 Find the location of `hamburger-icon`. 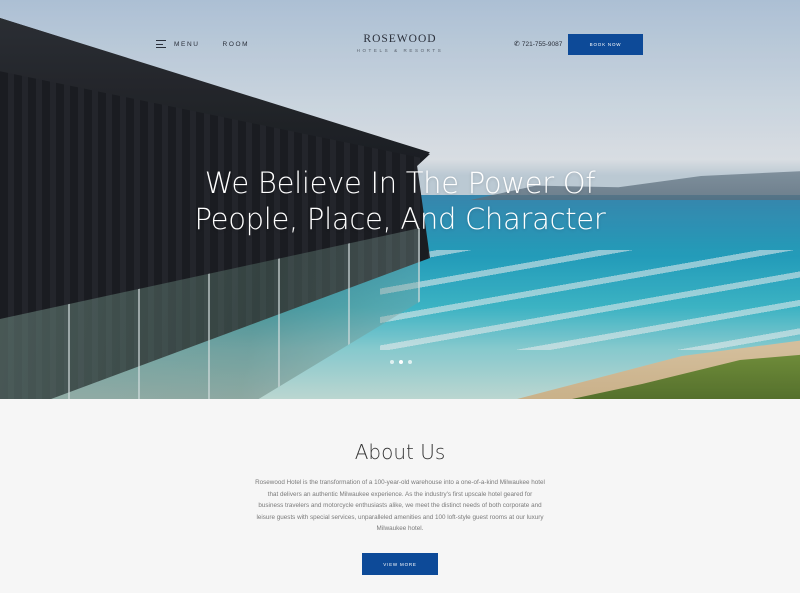

hamburger-icon is located at coordinates (161, 44).